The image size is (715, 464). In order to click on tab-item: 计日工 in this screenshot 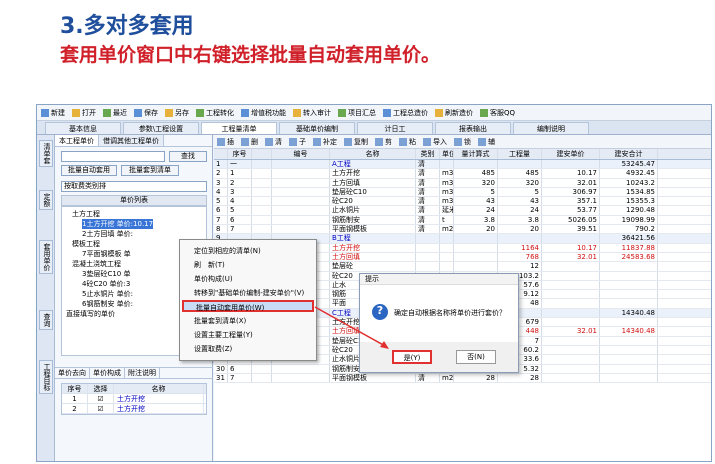, I will do `click(395, 128)`.